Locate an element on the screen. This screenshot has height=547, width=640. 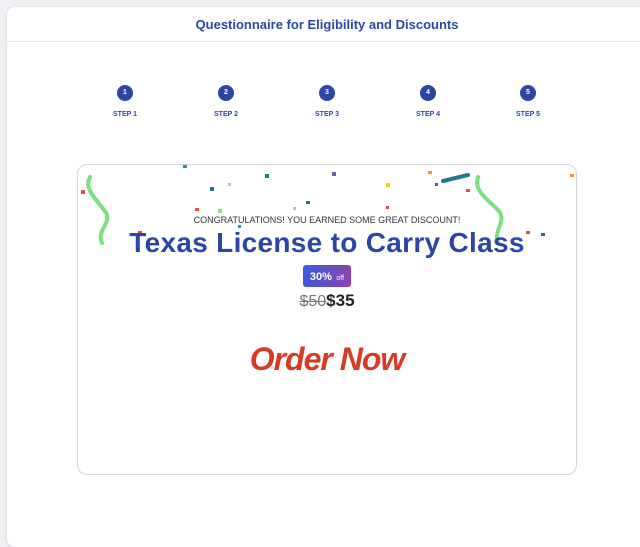
step-2-circle: 2 is located at coordinates (226, 93).